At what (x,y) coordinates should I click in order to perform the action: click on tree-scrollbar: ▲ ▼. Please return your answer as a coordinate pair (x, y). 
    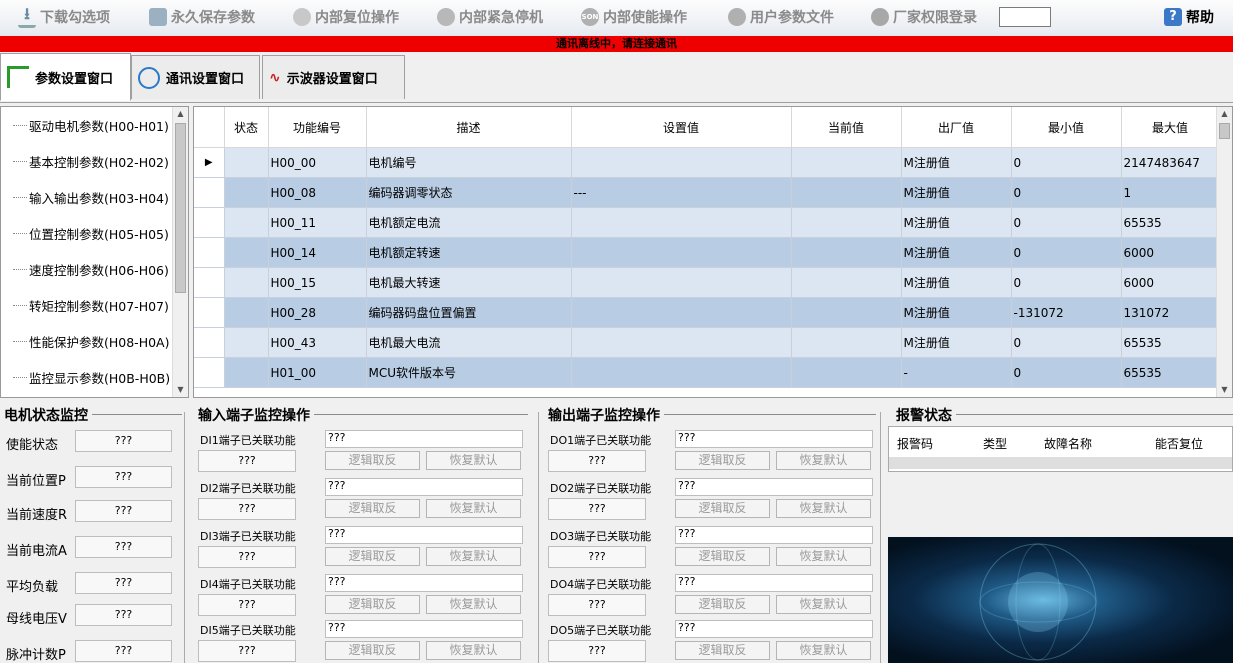
    Looking at the image, I should click on (180, 252).